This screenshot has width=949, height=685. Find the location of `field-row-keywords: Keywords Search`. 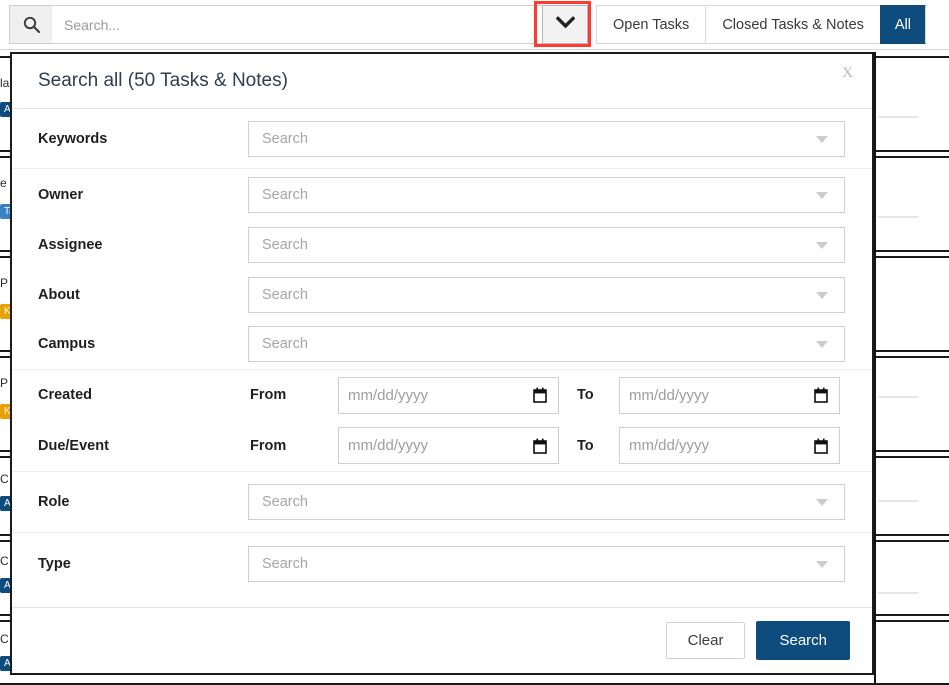

field-row-keywords: Keywords Search is located at coordinates (442, 139).